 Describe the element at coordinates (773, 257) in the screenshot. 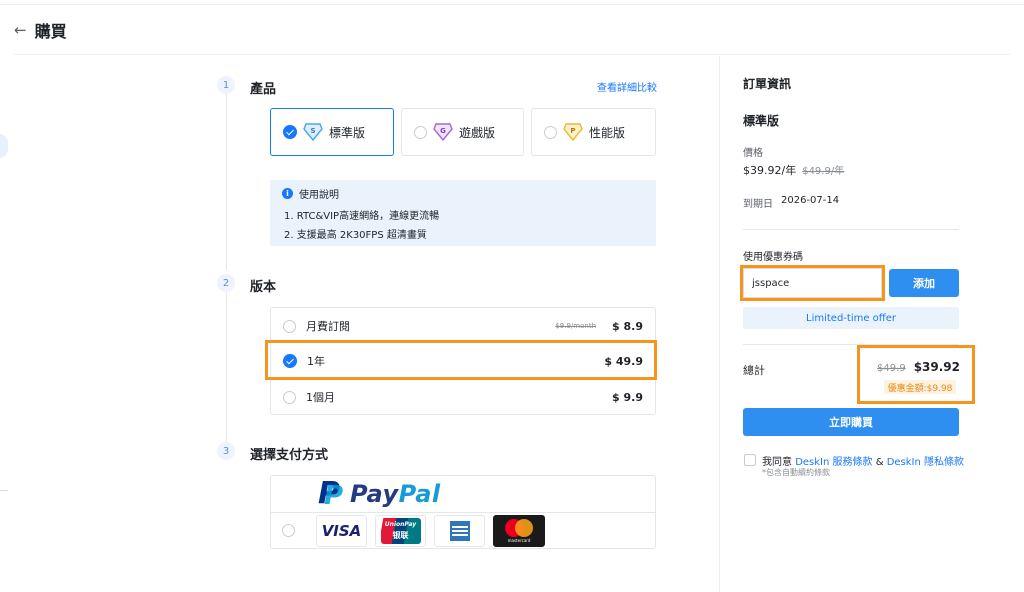

I see `coupon-label: 使用優惠券碼` at that location.